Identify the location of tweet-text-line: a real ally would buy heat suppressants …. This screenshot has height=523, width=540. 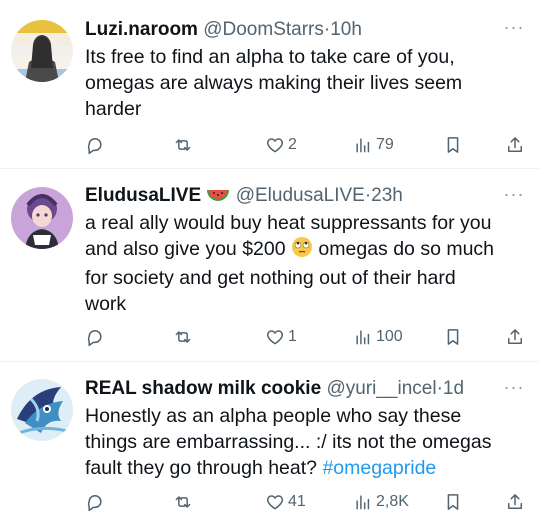
(288, 223).